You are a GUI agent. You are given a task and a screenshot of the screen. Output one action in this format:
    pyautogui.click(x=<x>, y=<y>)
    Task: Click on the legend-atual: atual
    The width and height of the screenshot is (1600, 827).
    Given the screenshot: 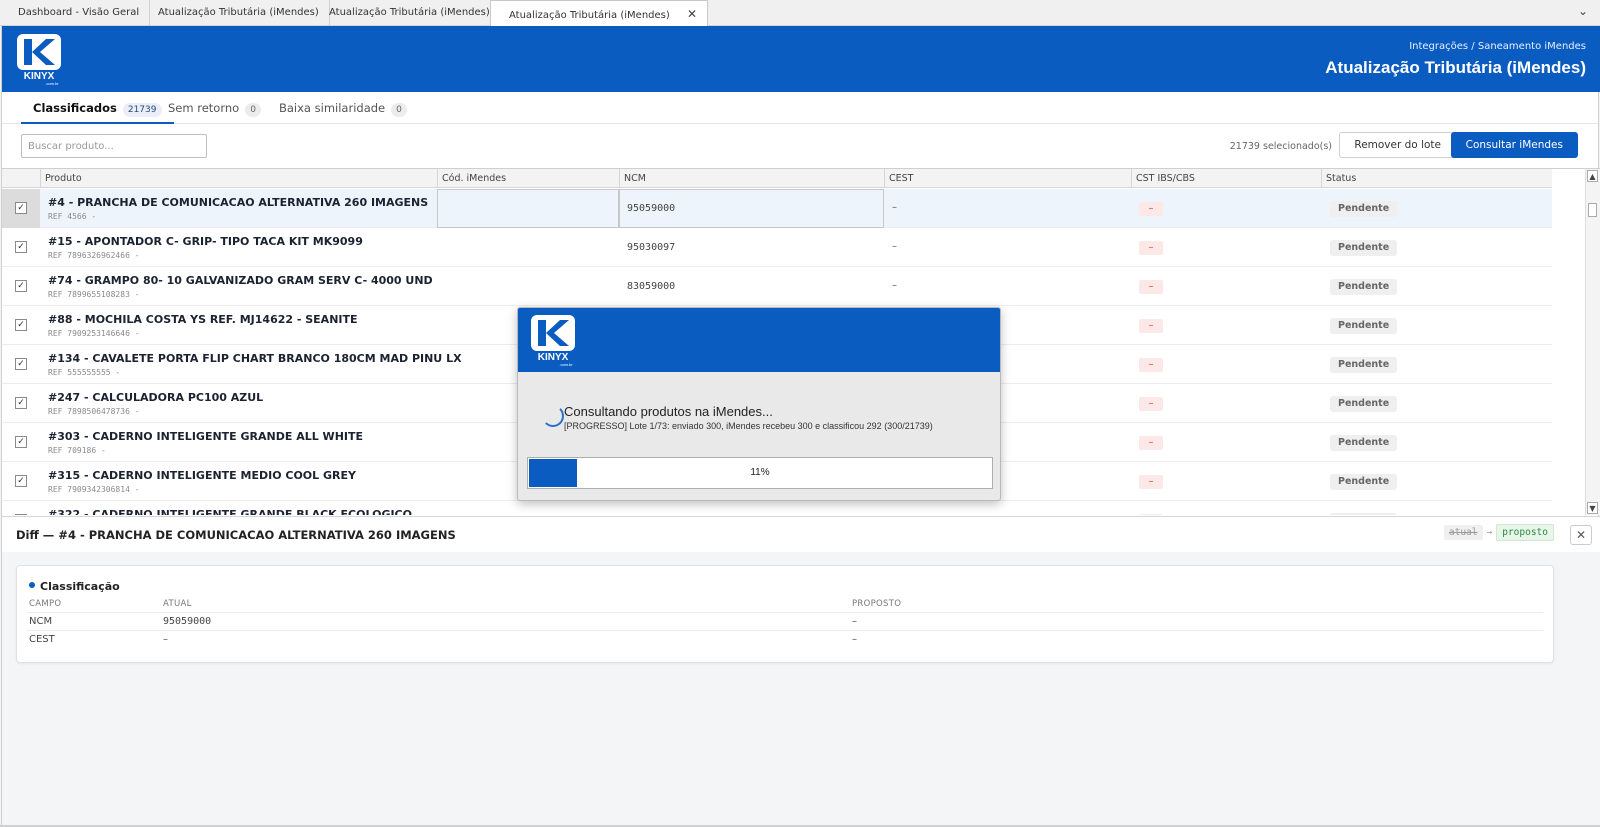 What is the action you would take?
    pyautogui.click(x=1463, y=532)
    